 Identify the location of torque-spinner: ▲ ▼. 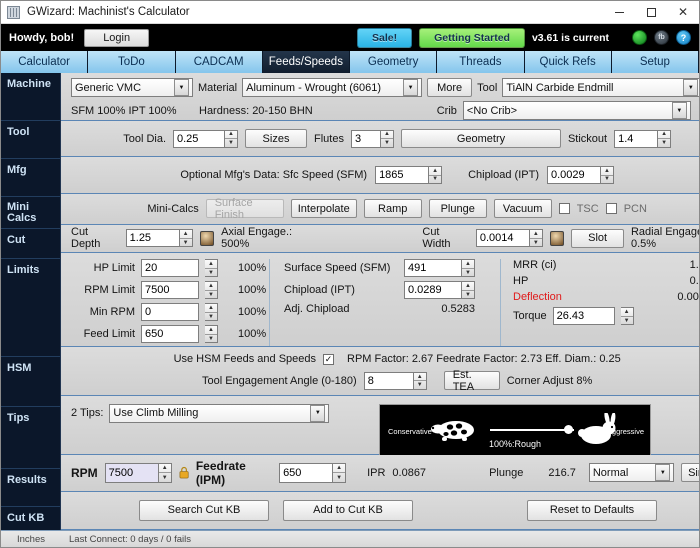
(627, 316).